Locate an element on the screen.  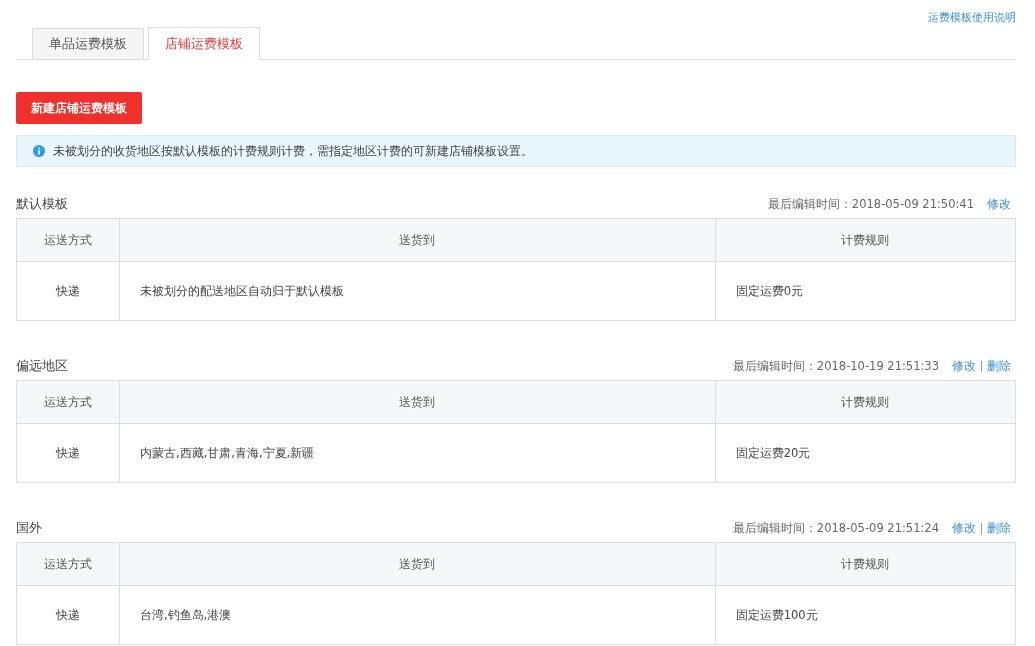
table-cell: 固定运费20元 is located at coordinates (865, 453).